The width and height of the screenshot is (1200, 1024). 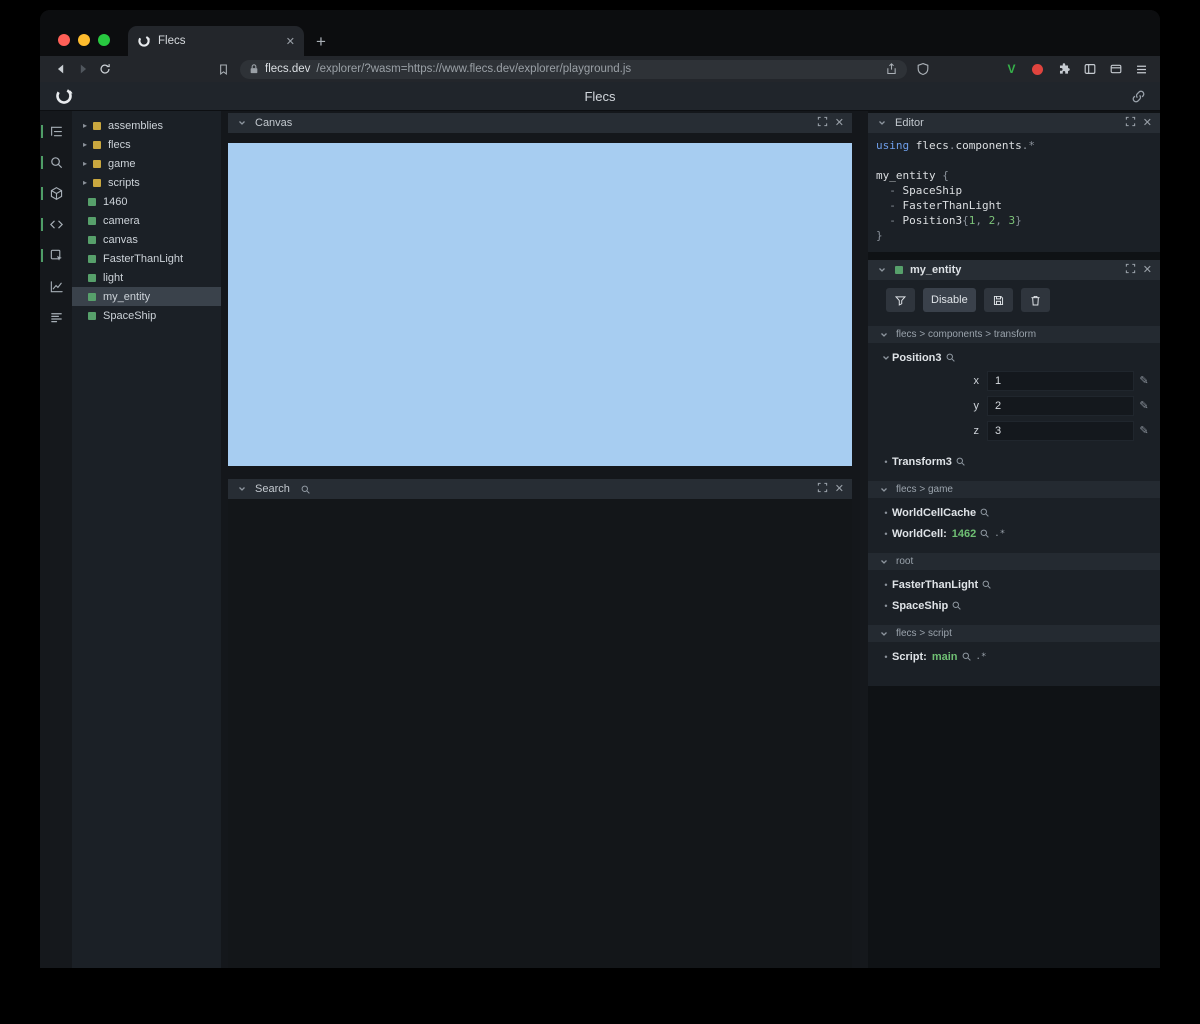 What do you see at coordinates (146, 144) in the screenshot?
I see `tree-item-flecs: ▸ flecs` at bounding box center [146, 144].